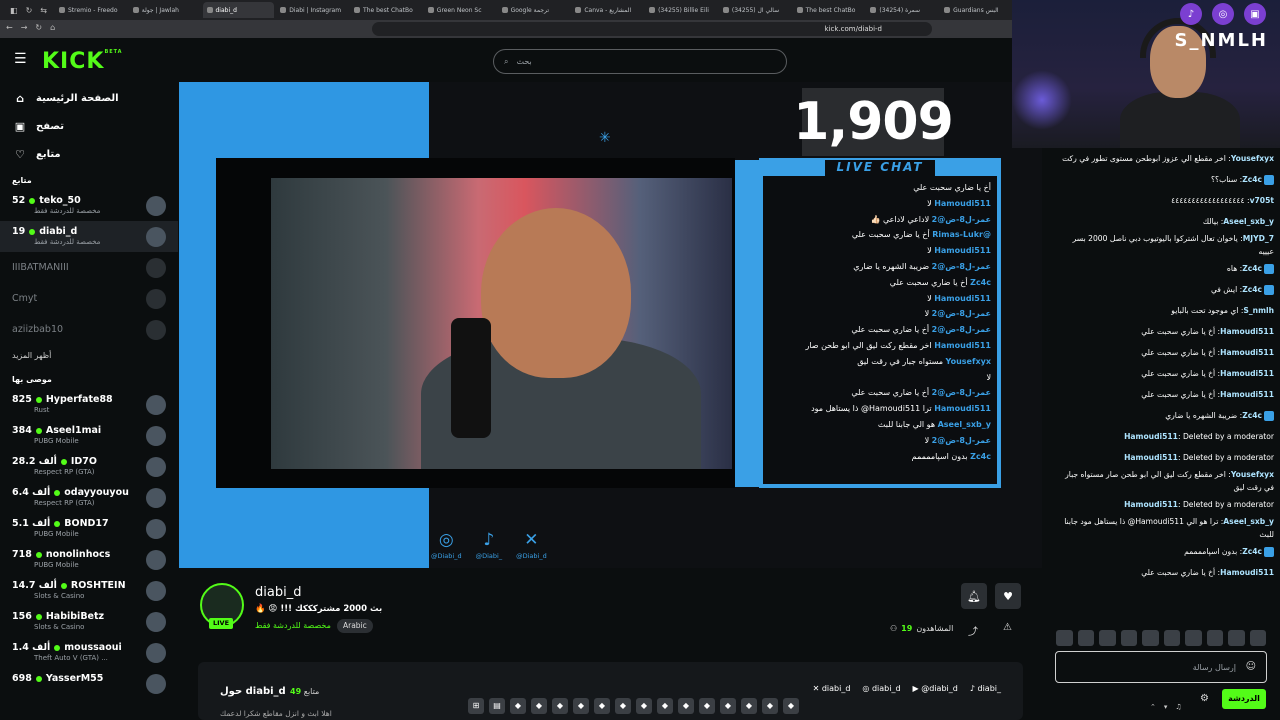  What do you see at coordinates (52, 27) in the screenshot?
I see `home-icon: ⌂` at bounding box center [52, 27].